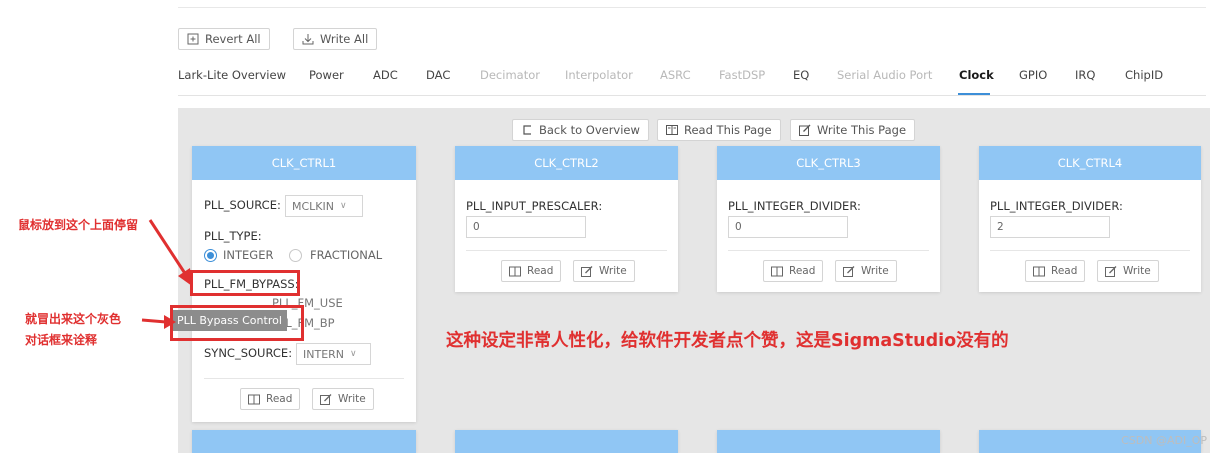  Describe the element at coordinates (527, 130) in the screenshot. I see `back-icon` at that location.